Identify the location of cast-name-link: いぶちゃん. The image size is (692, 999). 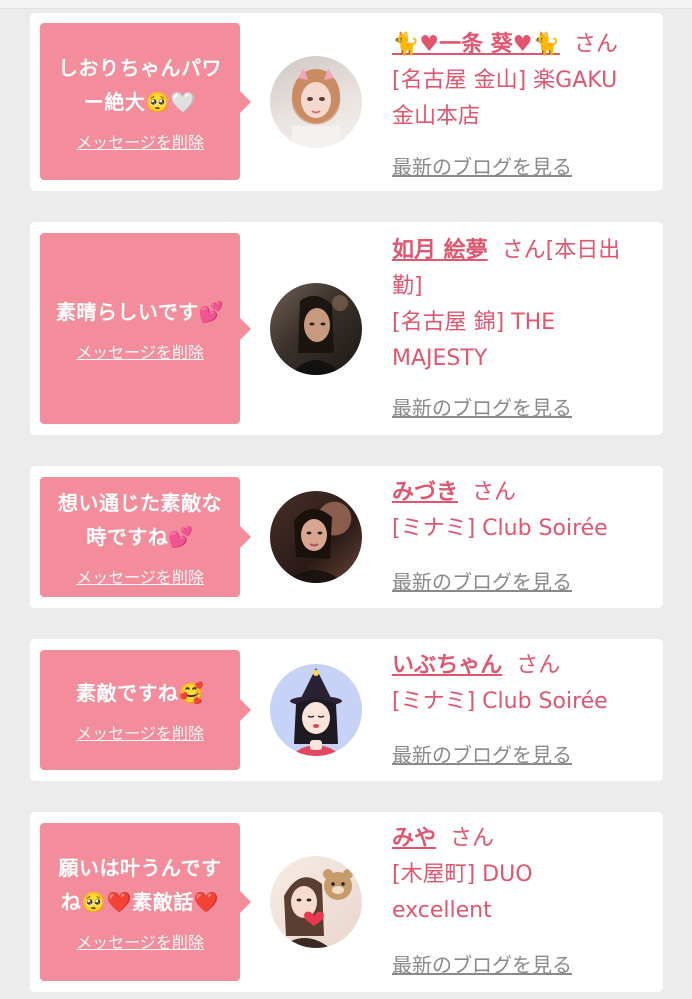
(447, 665).